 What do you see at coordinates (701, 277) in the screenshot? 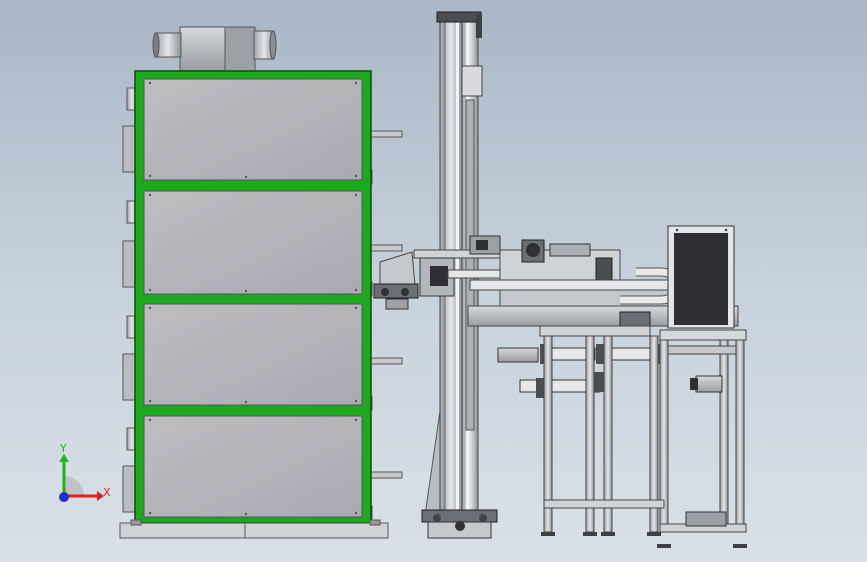
I see `hmi-monitor` at bounding box center [701, 277].